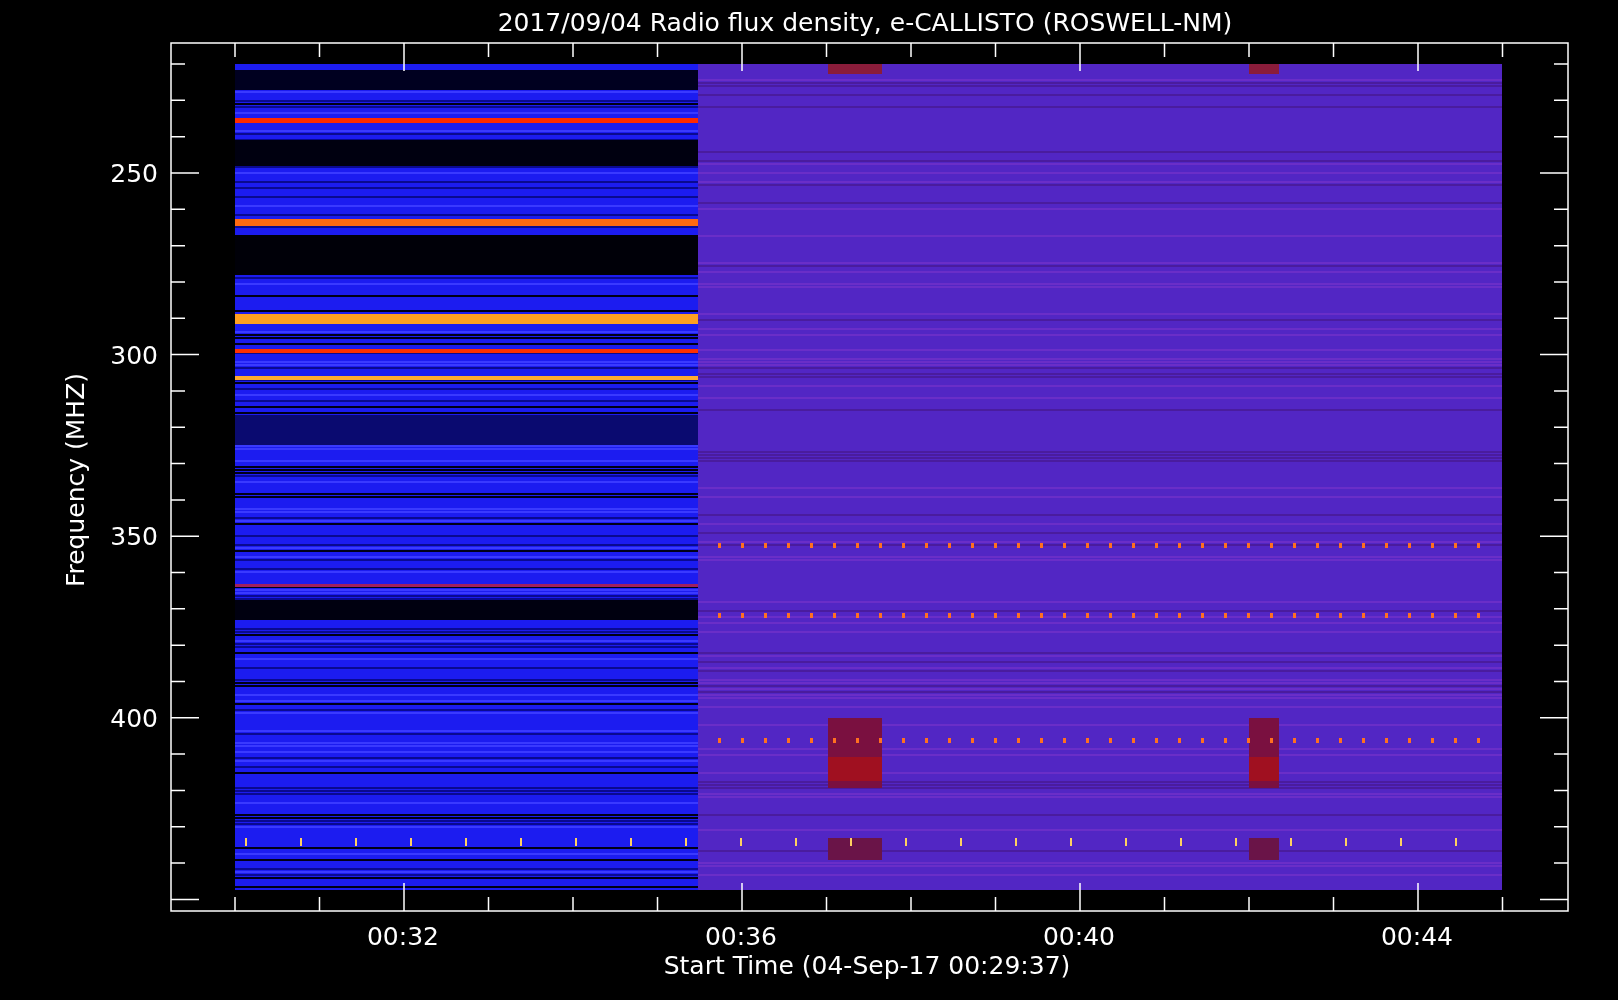 This screenshot has width=1618, height=1000. Describe the element at coordinates (867, 965) in the screenshot. I see `x-axis-label: Start Time (04-Sep-17 00:29:37)` at that location.